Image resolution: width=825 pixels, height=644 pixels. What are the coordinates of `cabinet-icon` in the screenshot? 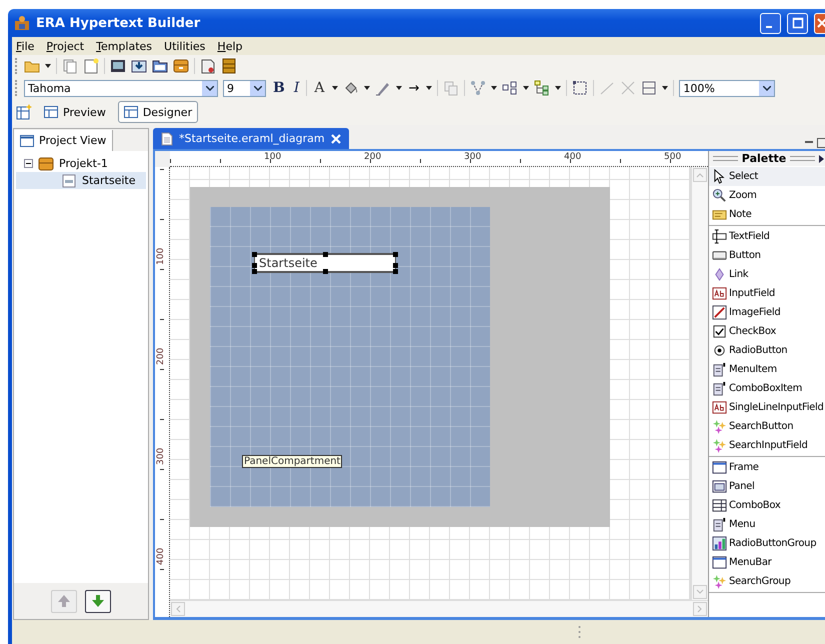 It's located at (229, 66).